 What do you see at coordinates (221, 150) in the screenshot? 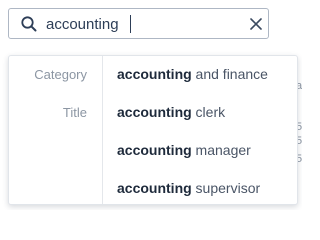
I see `suggestion-rest-text: manager` at bounding box center [221, 150].